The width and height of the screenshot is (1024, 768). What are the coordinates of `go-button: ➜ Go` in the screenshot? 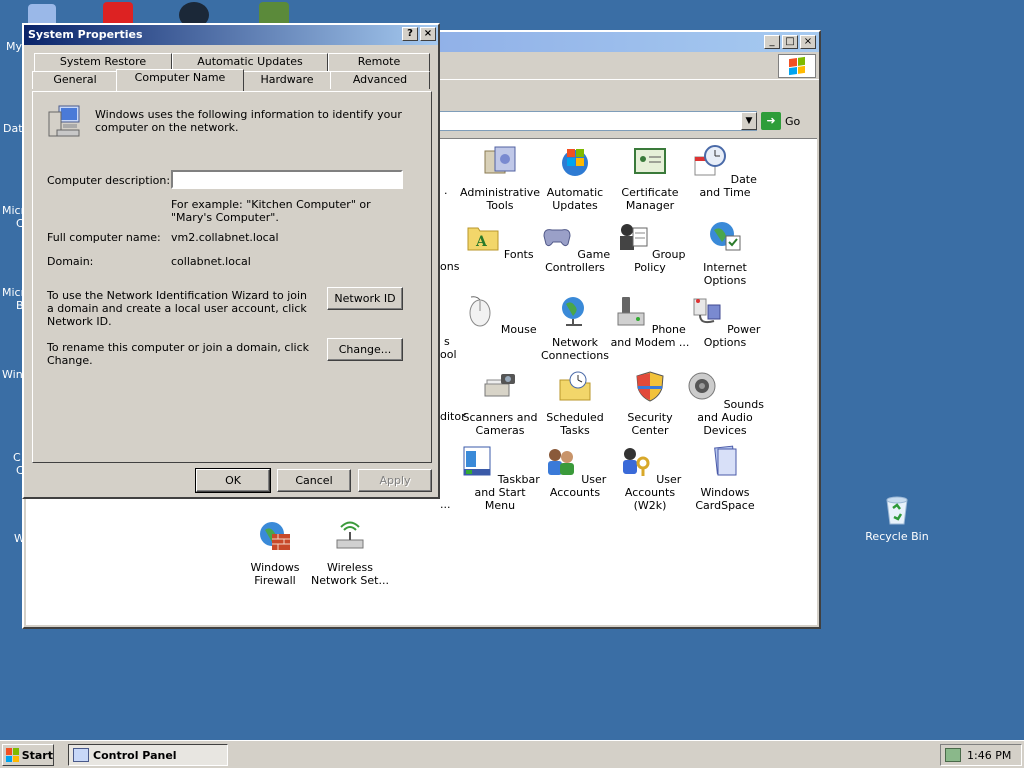 It's located at (788, 121).